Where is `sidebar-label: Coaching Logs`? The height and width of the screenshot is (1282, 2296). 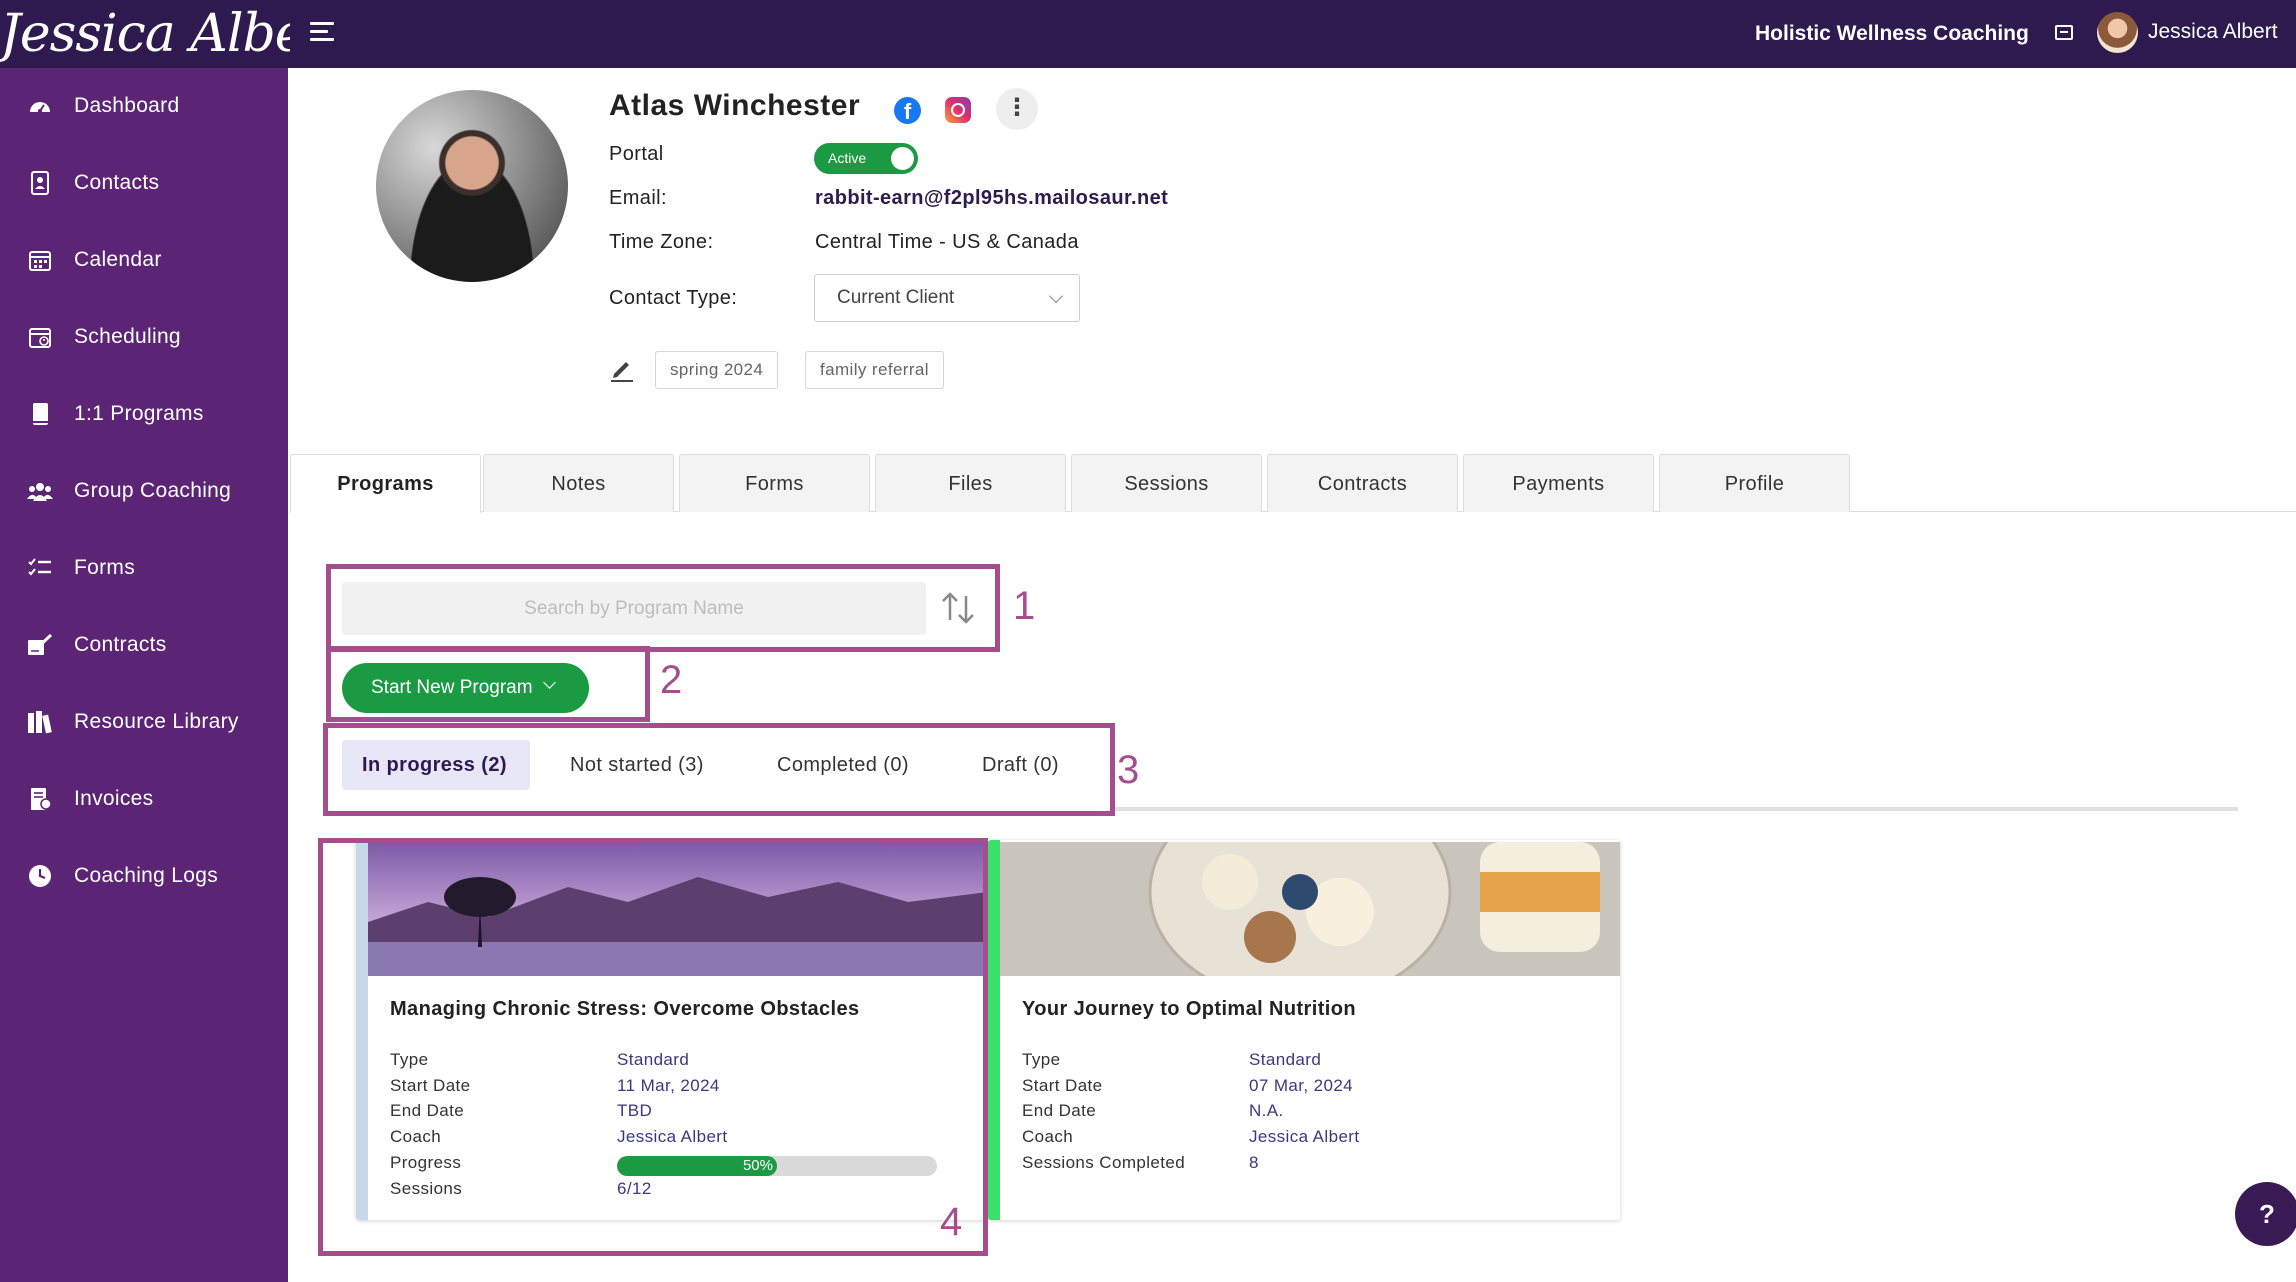 sidebar-label: Coaching Logs is located at coordinates (146, 875).